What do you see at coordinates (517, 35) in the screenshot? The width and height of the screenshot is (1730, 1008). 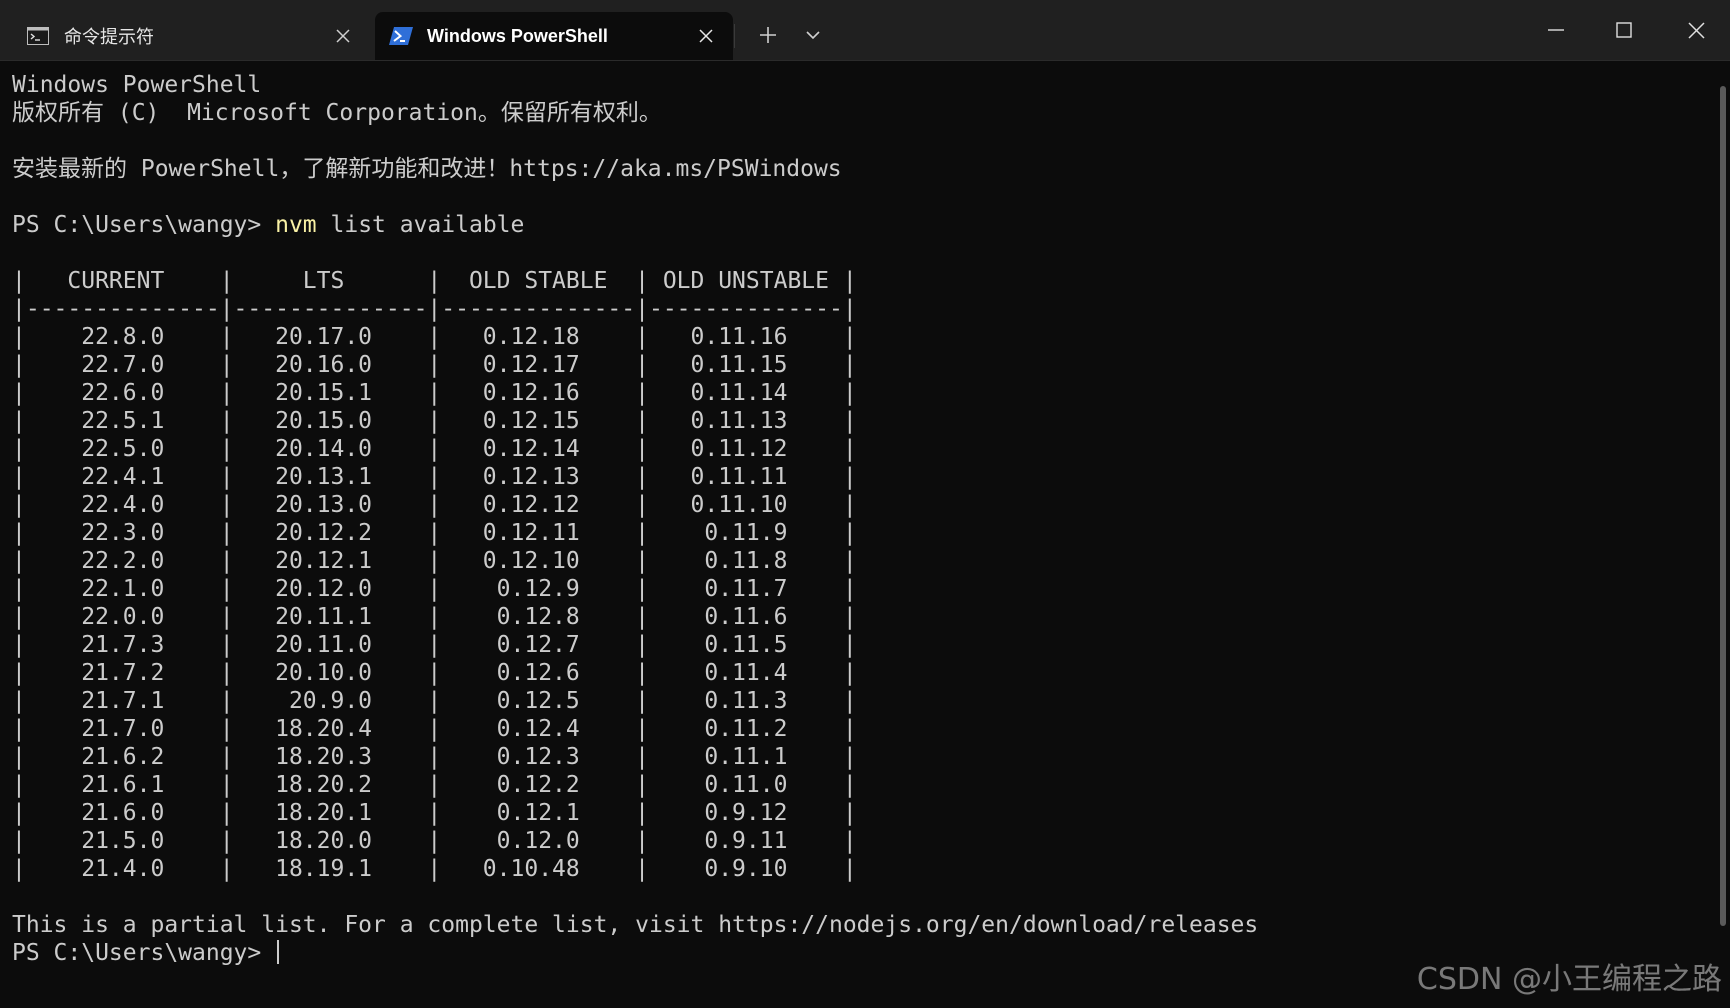 I see `tab-title: Windows PowerShell` at bounding box center [517, 35].